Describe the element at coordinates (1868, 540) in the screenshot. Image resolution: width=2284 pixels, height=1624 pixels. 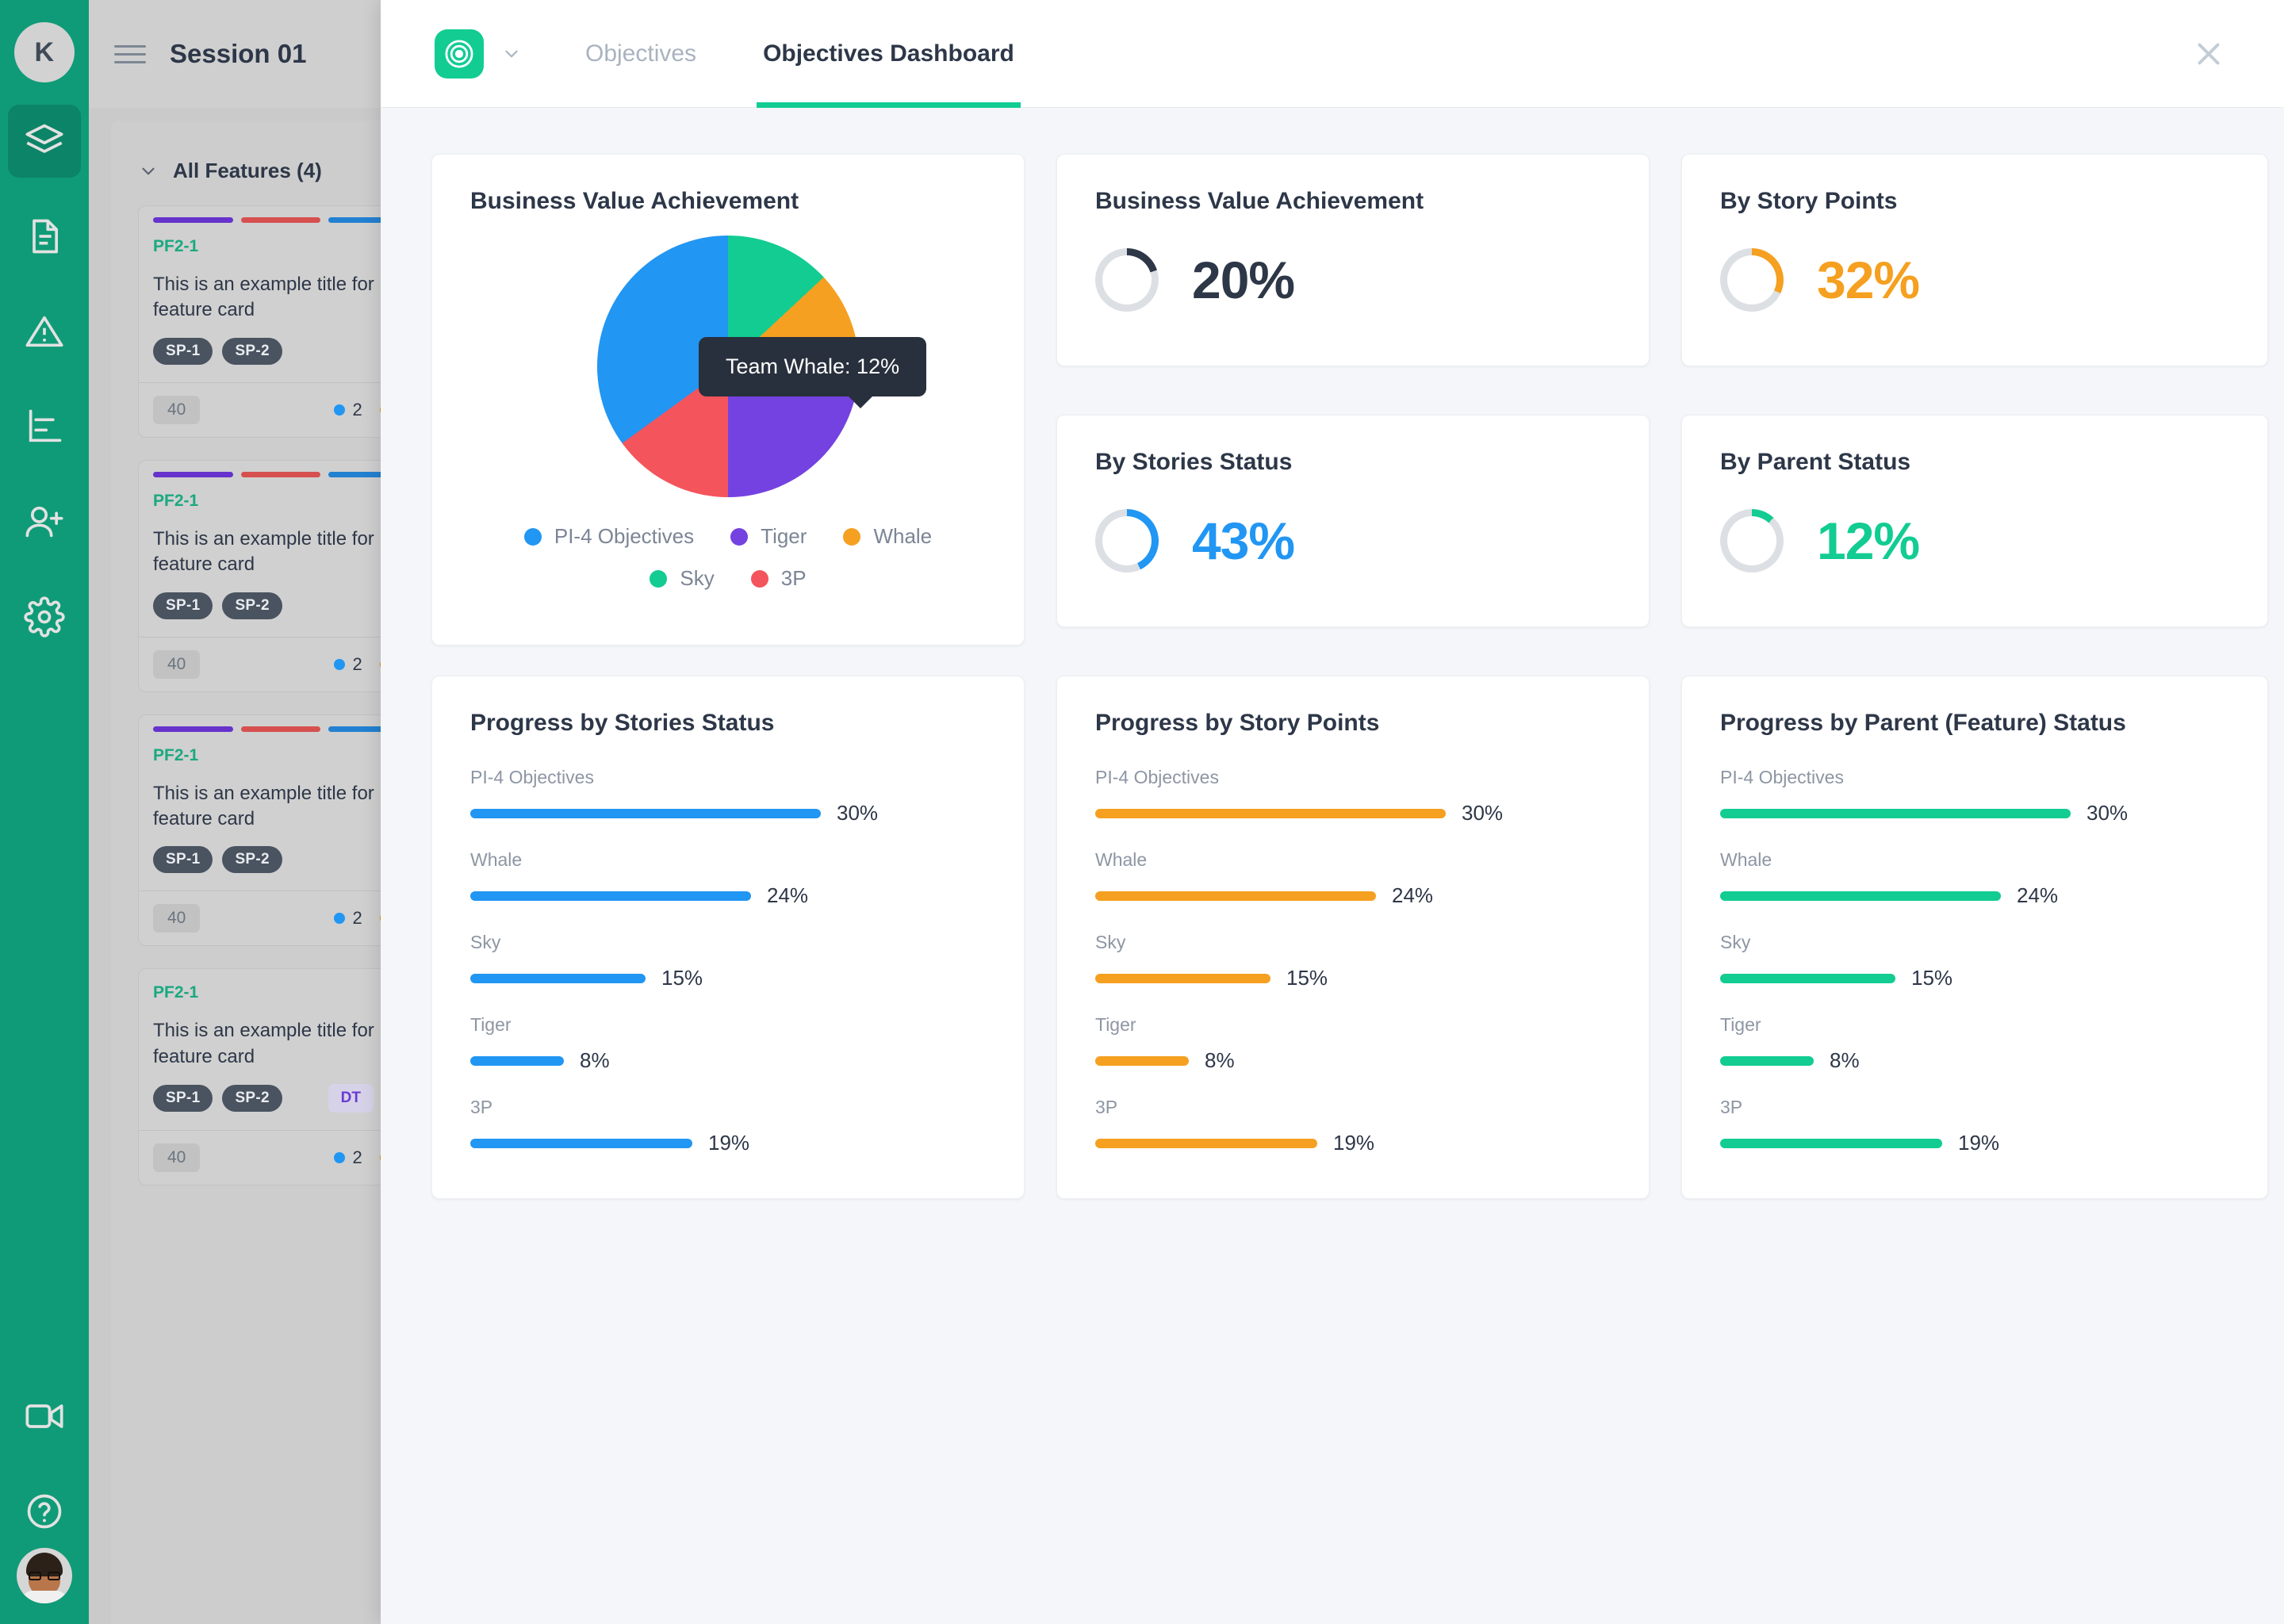
I see `kpi-value: 12%` at that location.